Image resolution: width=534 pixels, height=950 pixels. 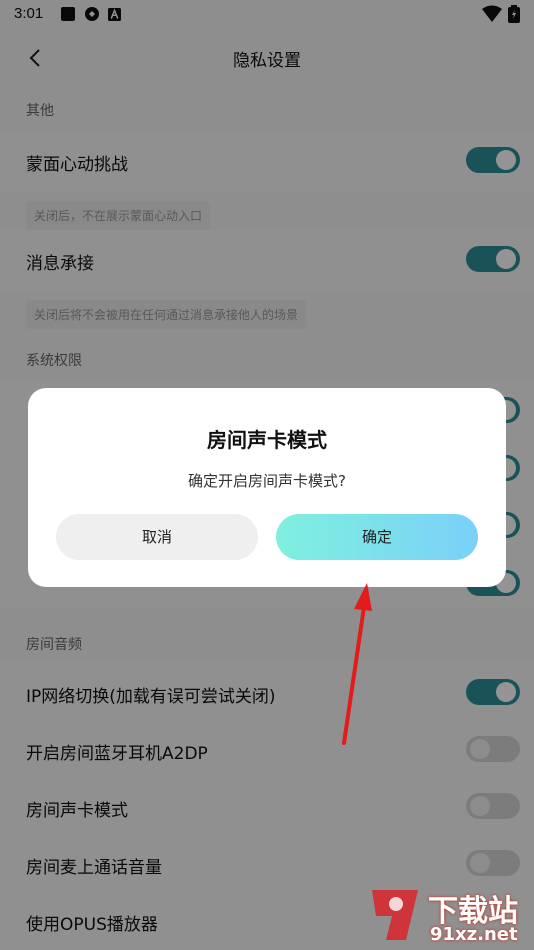 What do you see at coordinates (157, 537) in the screenshot?
I see `cancel-button: 取消` at bounding box center [157, 537].